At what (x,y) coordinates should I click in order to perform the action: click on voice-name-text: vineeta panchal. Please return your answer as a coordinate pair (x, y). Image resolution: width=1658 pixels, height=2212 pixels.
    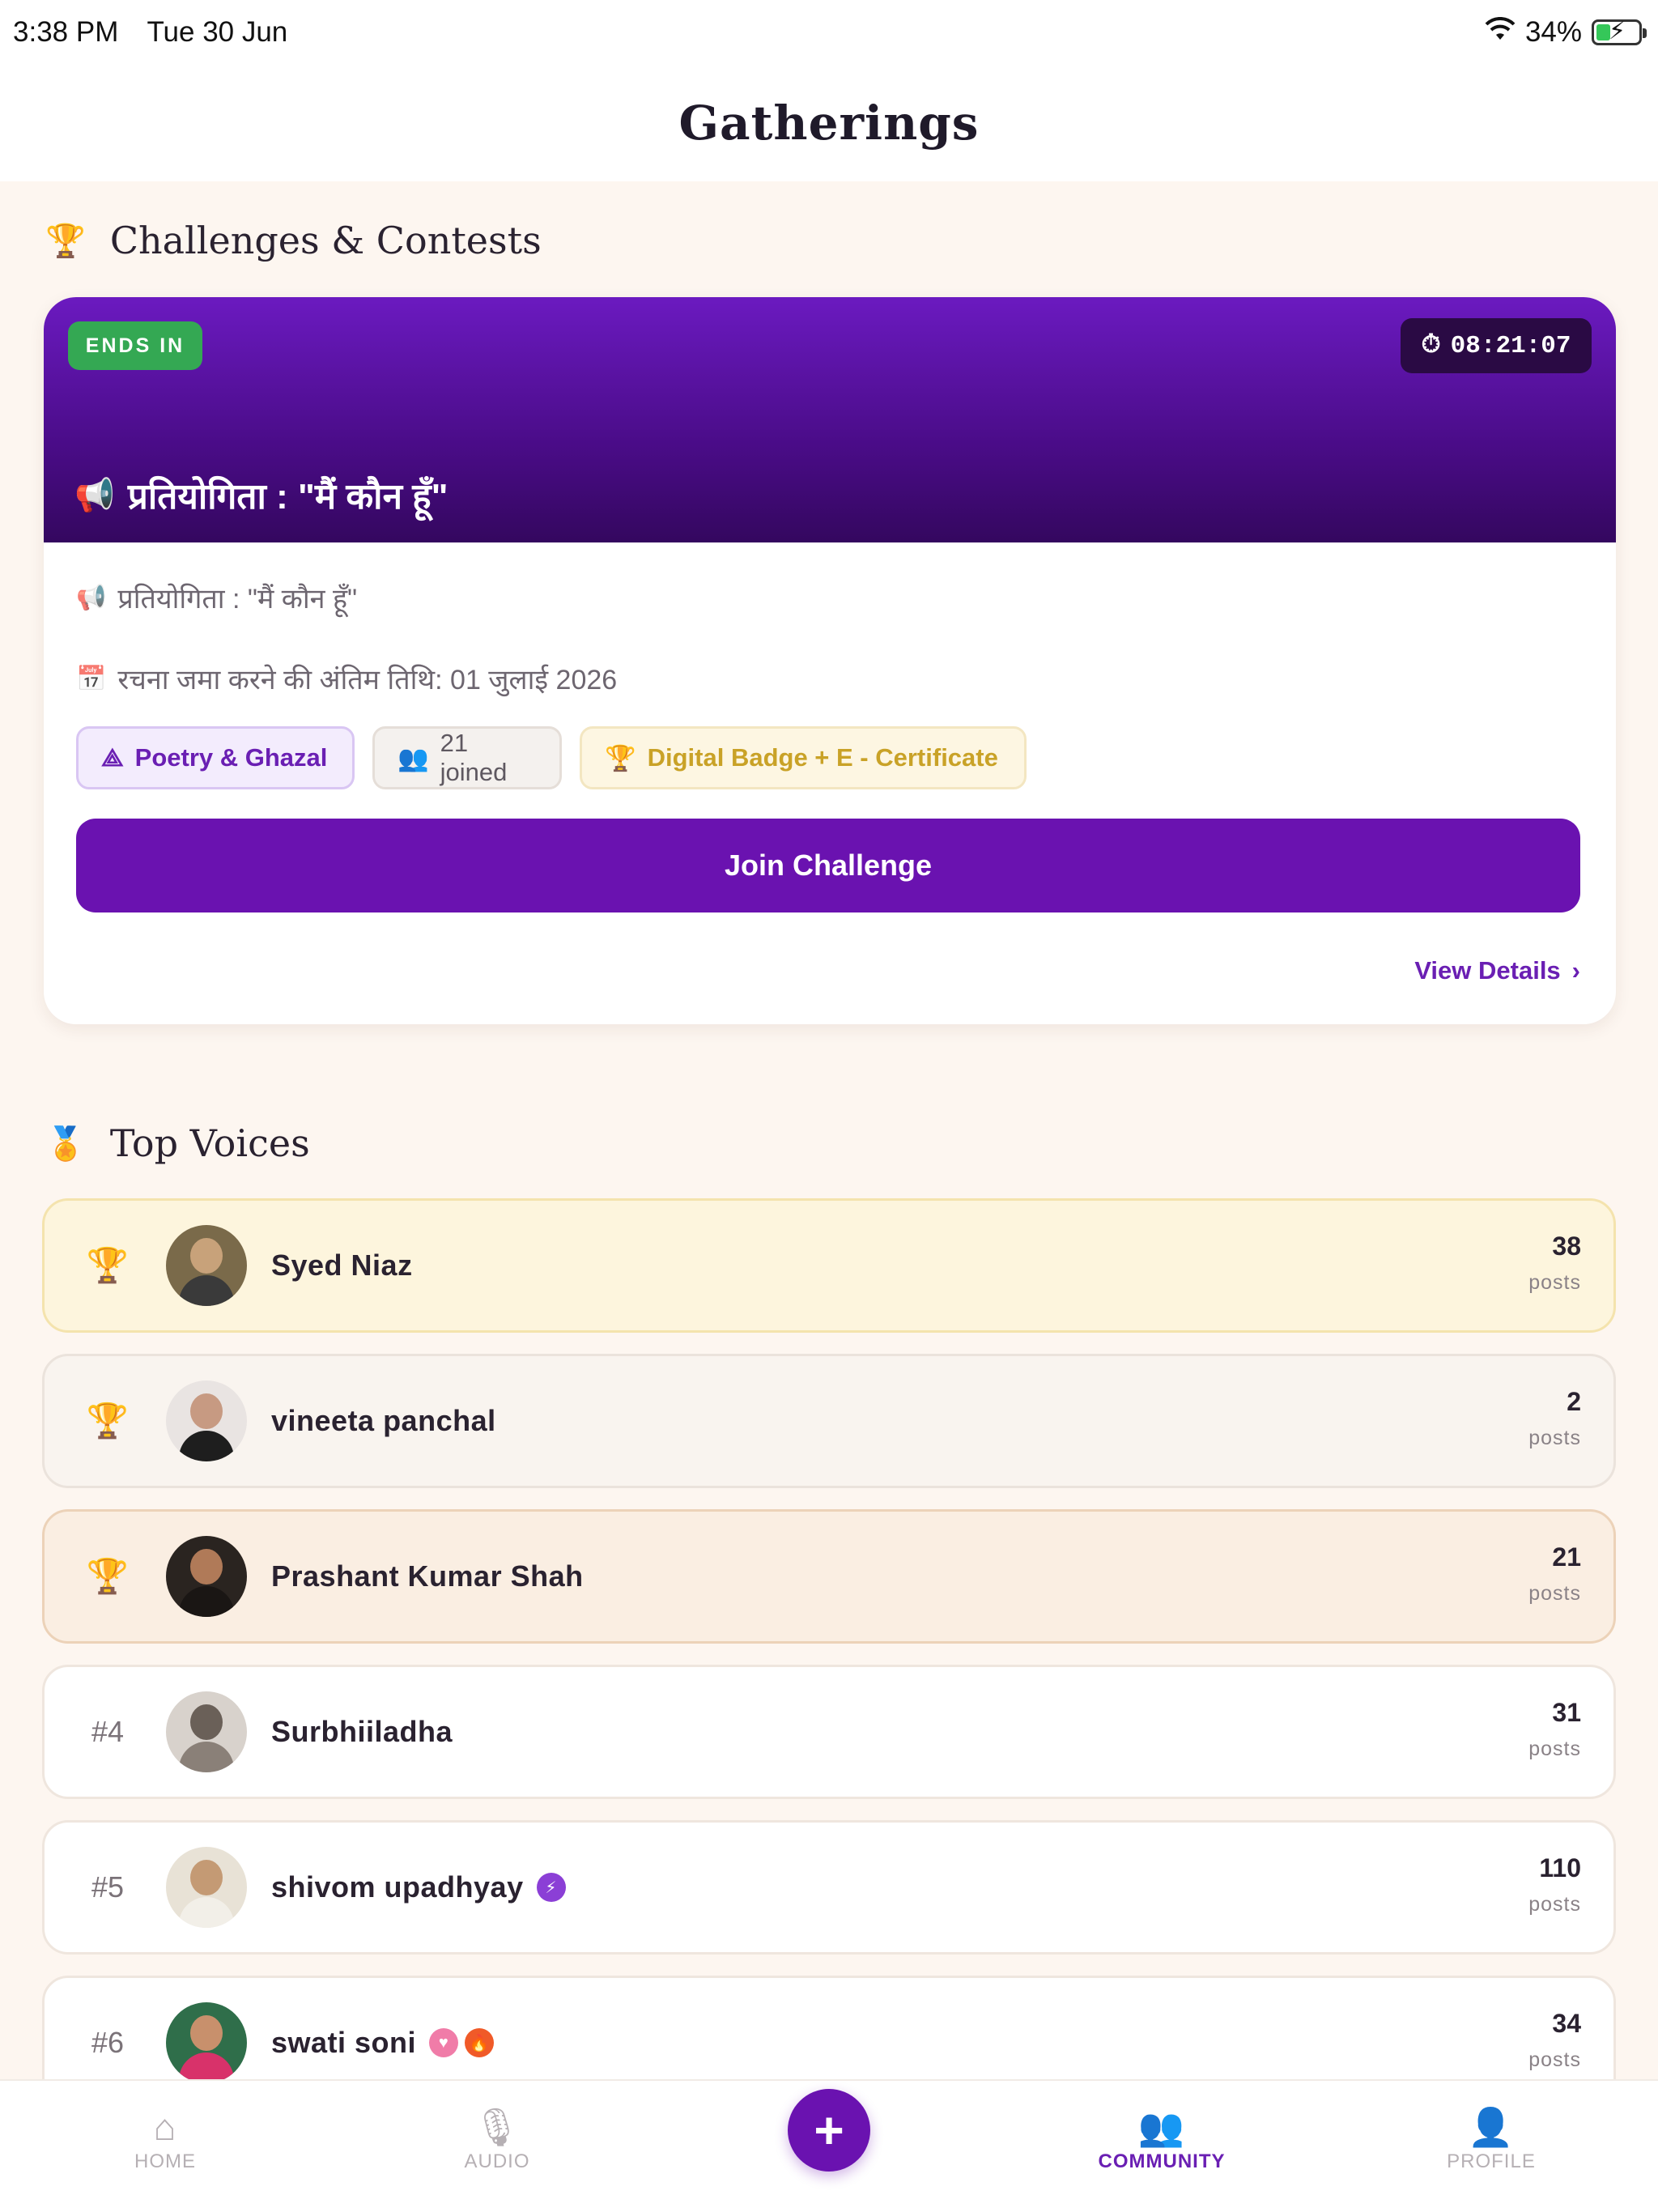
    Looking at the image, I should click on (383, 1421).